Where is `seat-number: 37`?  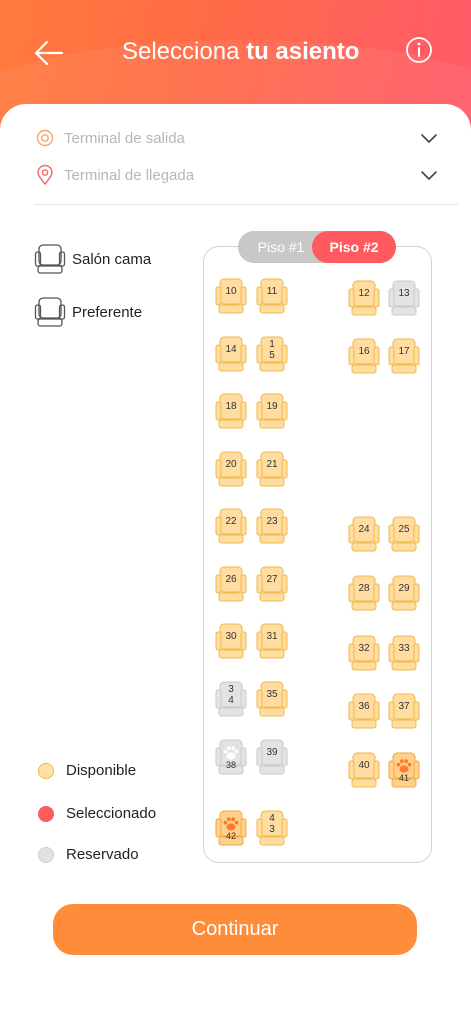
seat-number: 37 is located at coordinates (404, 706).